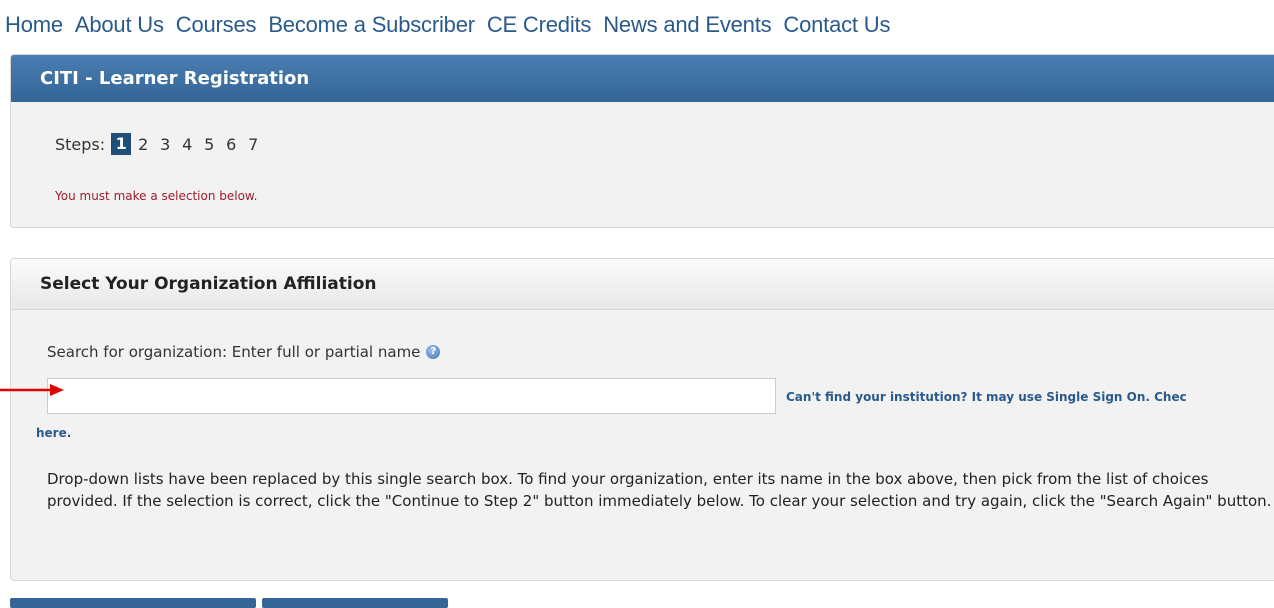  I want to click on continue-button, so click(133, 603).